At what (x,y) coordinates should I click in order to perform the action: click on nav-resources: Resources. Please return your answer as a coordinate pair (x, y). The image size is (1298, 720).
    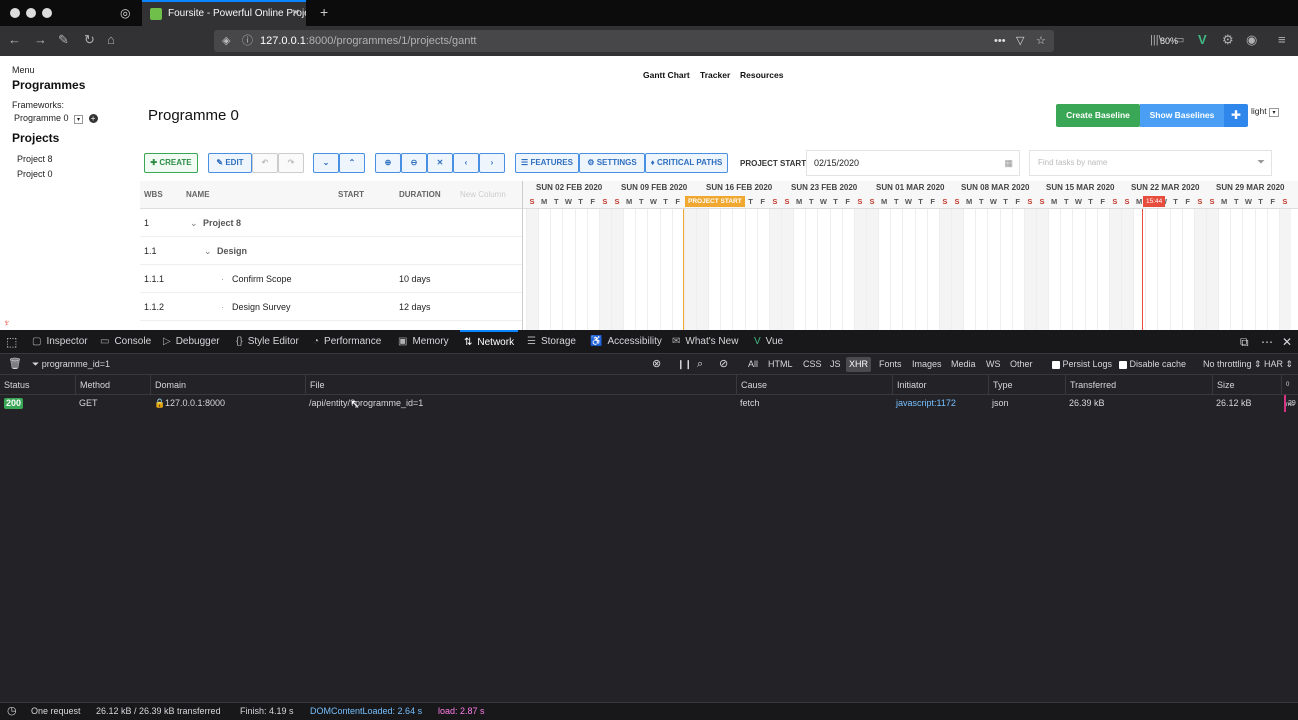
    Looking at the image, I should click on (761, 75).